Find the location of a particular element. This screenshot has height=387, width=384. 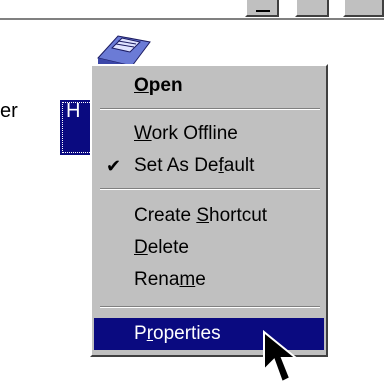

menu-item-work-offline: Work Offline is located at coordinates (209, 134).